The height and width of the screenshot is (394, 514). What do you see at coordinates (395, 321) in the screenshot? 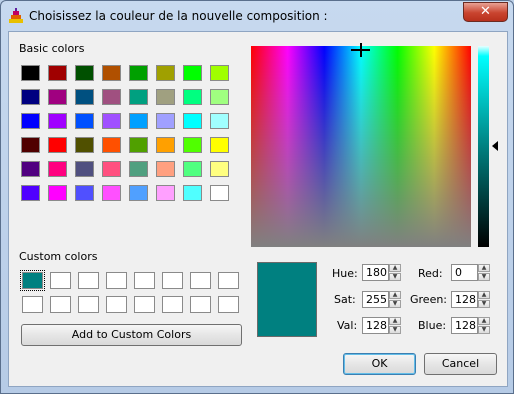
I see `val-up-arrow-icon: ▲` at bounding box center [395, 321].